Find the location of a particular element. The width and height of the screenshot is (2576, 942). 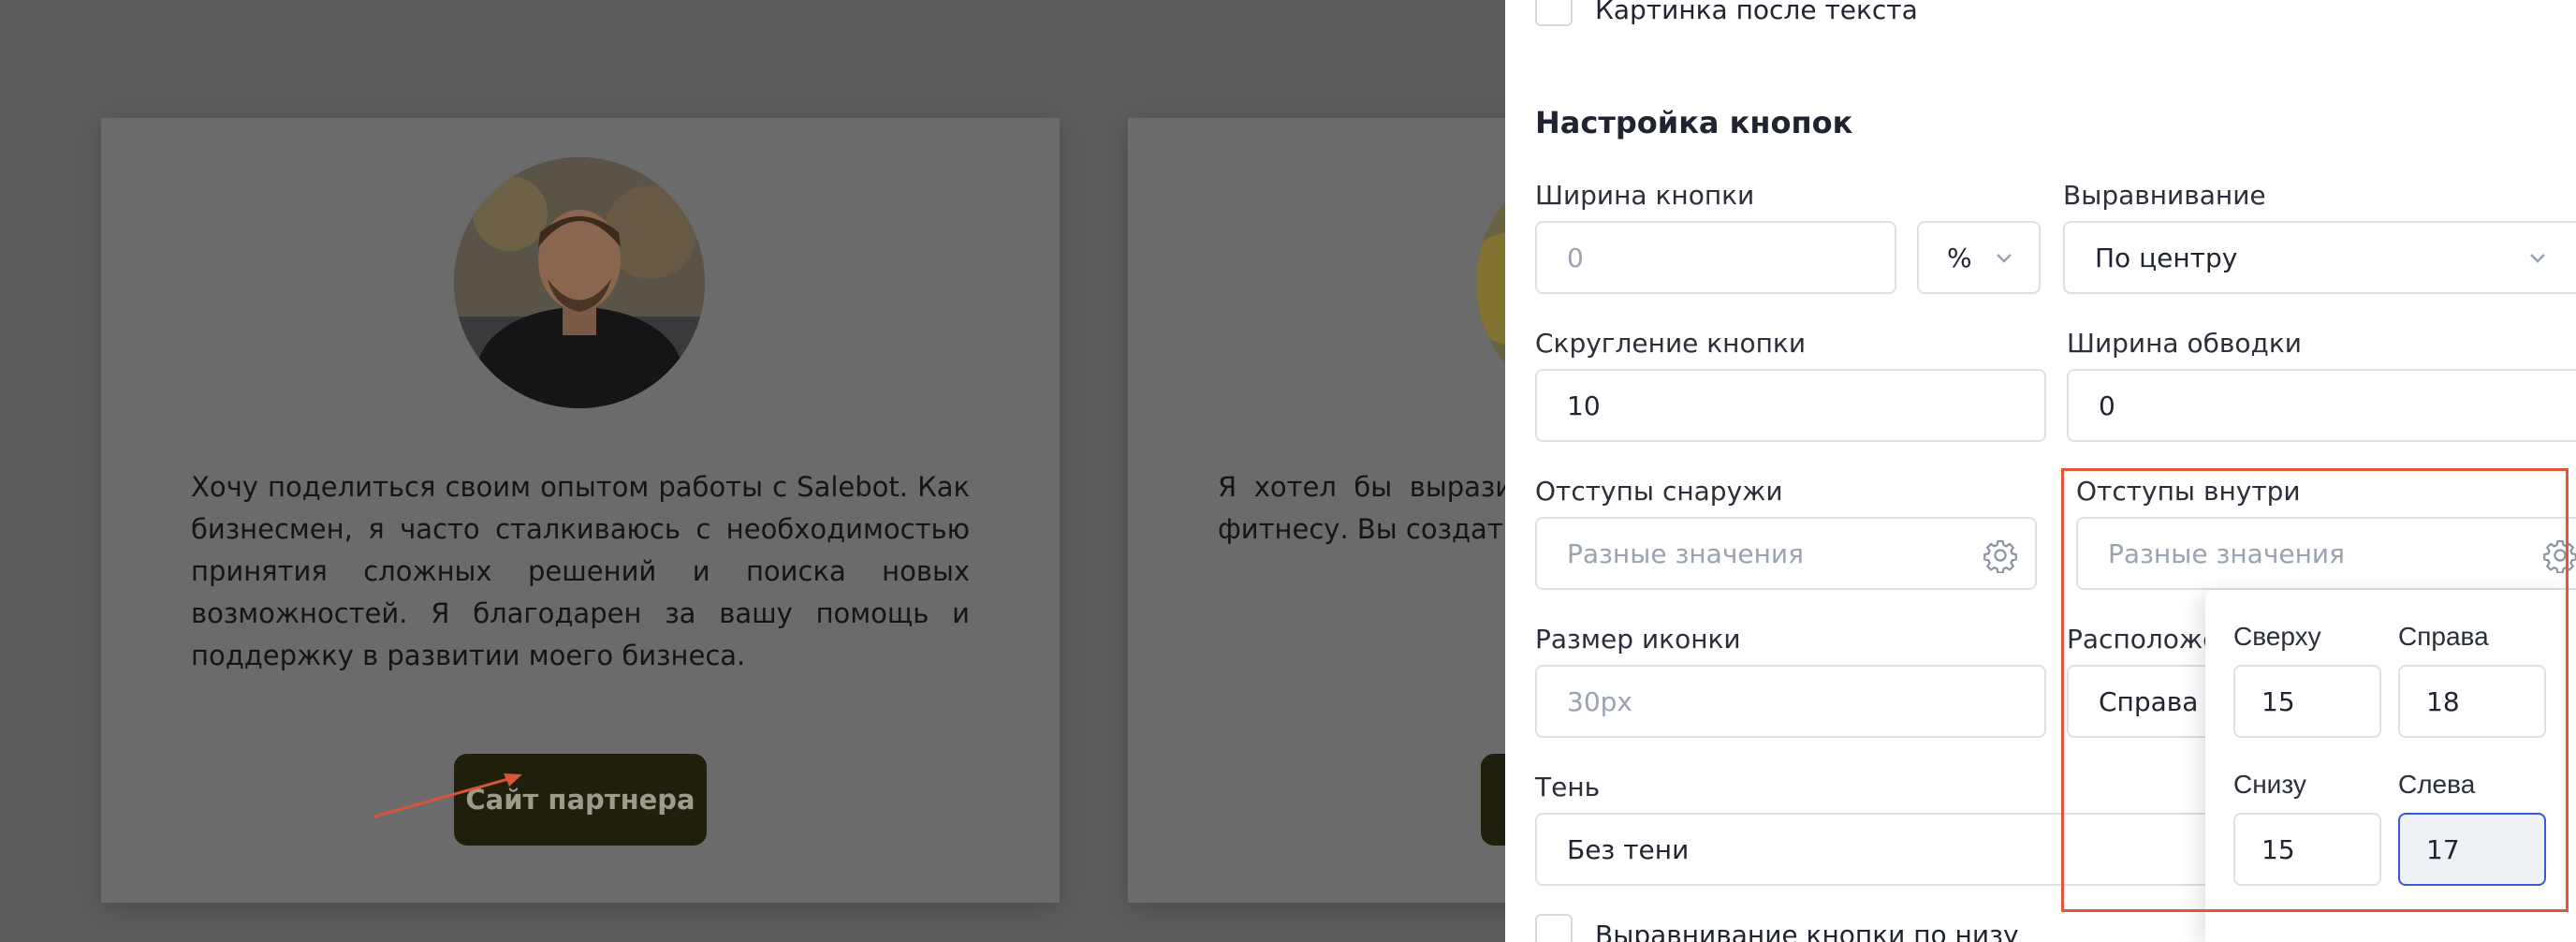

icon-size-label: Размер иконки is located at coordinates (1638, 639).